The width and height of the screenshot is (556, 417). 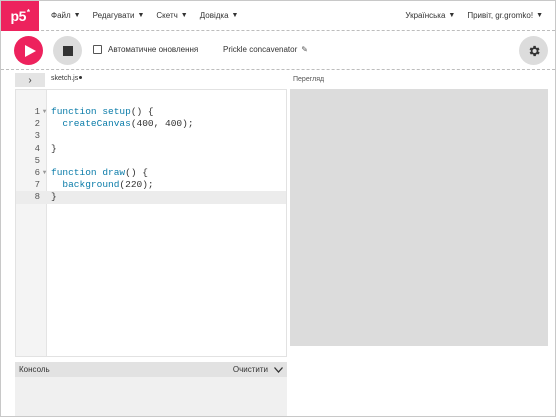 What do you see at coordinates (151, 149) in the screenshot?
I see `code-line: 4}` at bounding box center [151, 149].